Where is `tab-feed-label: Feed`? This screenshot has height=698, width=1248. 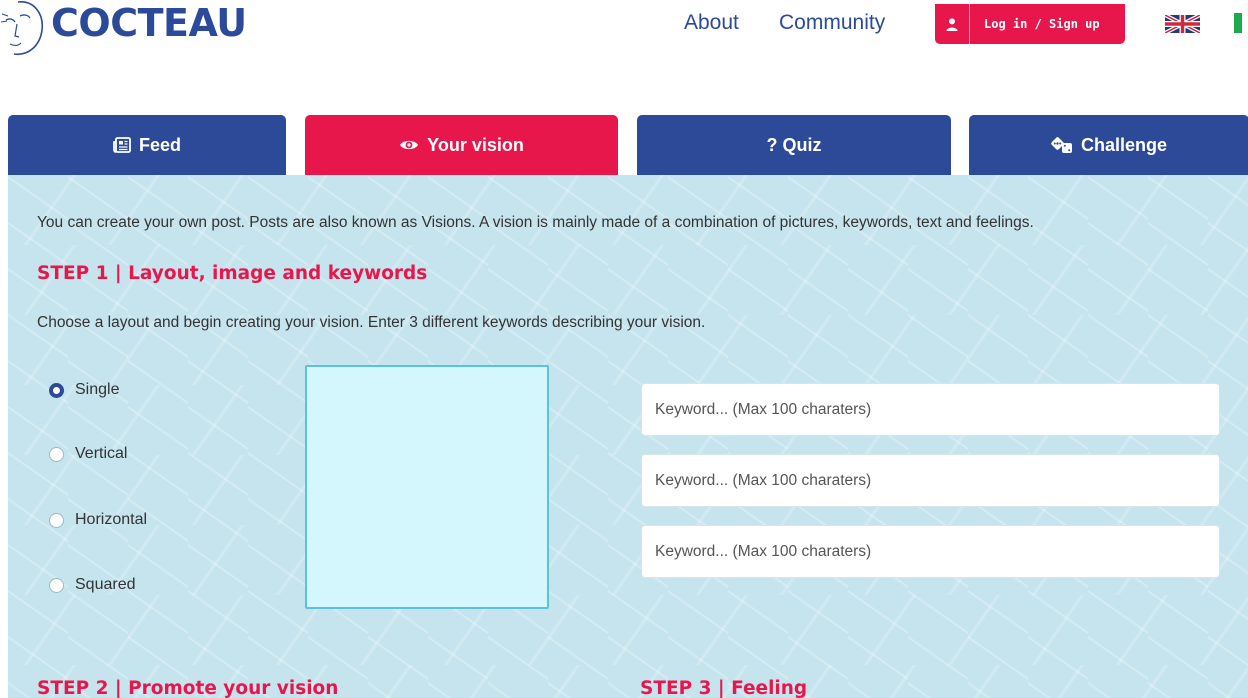 tab-feed-label: Feed is located at coordinates (159, 144).